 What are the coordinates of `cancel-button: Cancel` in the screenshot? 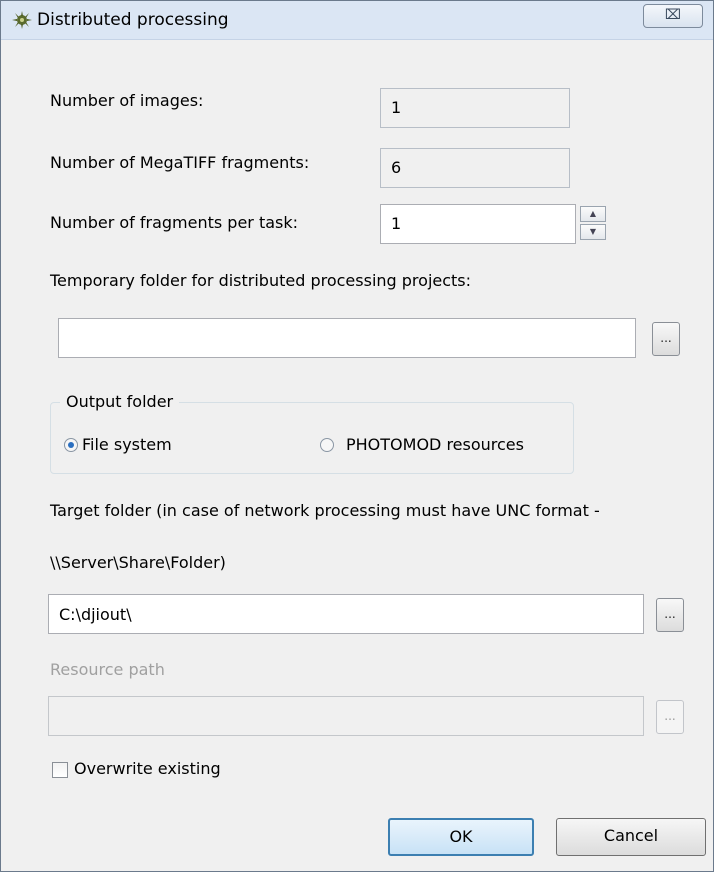 It's located at (631, 837).